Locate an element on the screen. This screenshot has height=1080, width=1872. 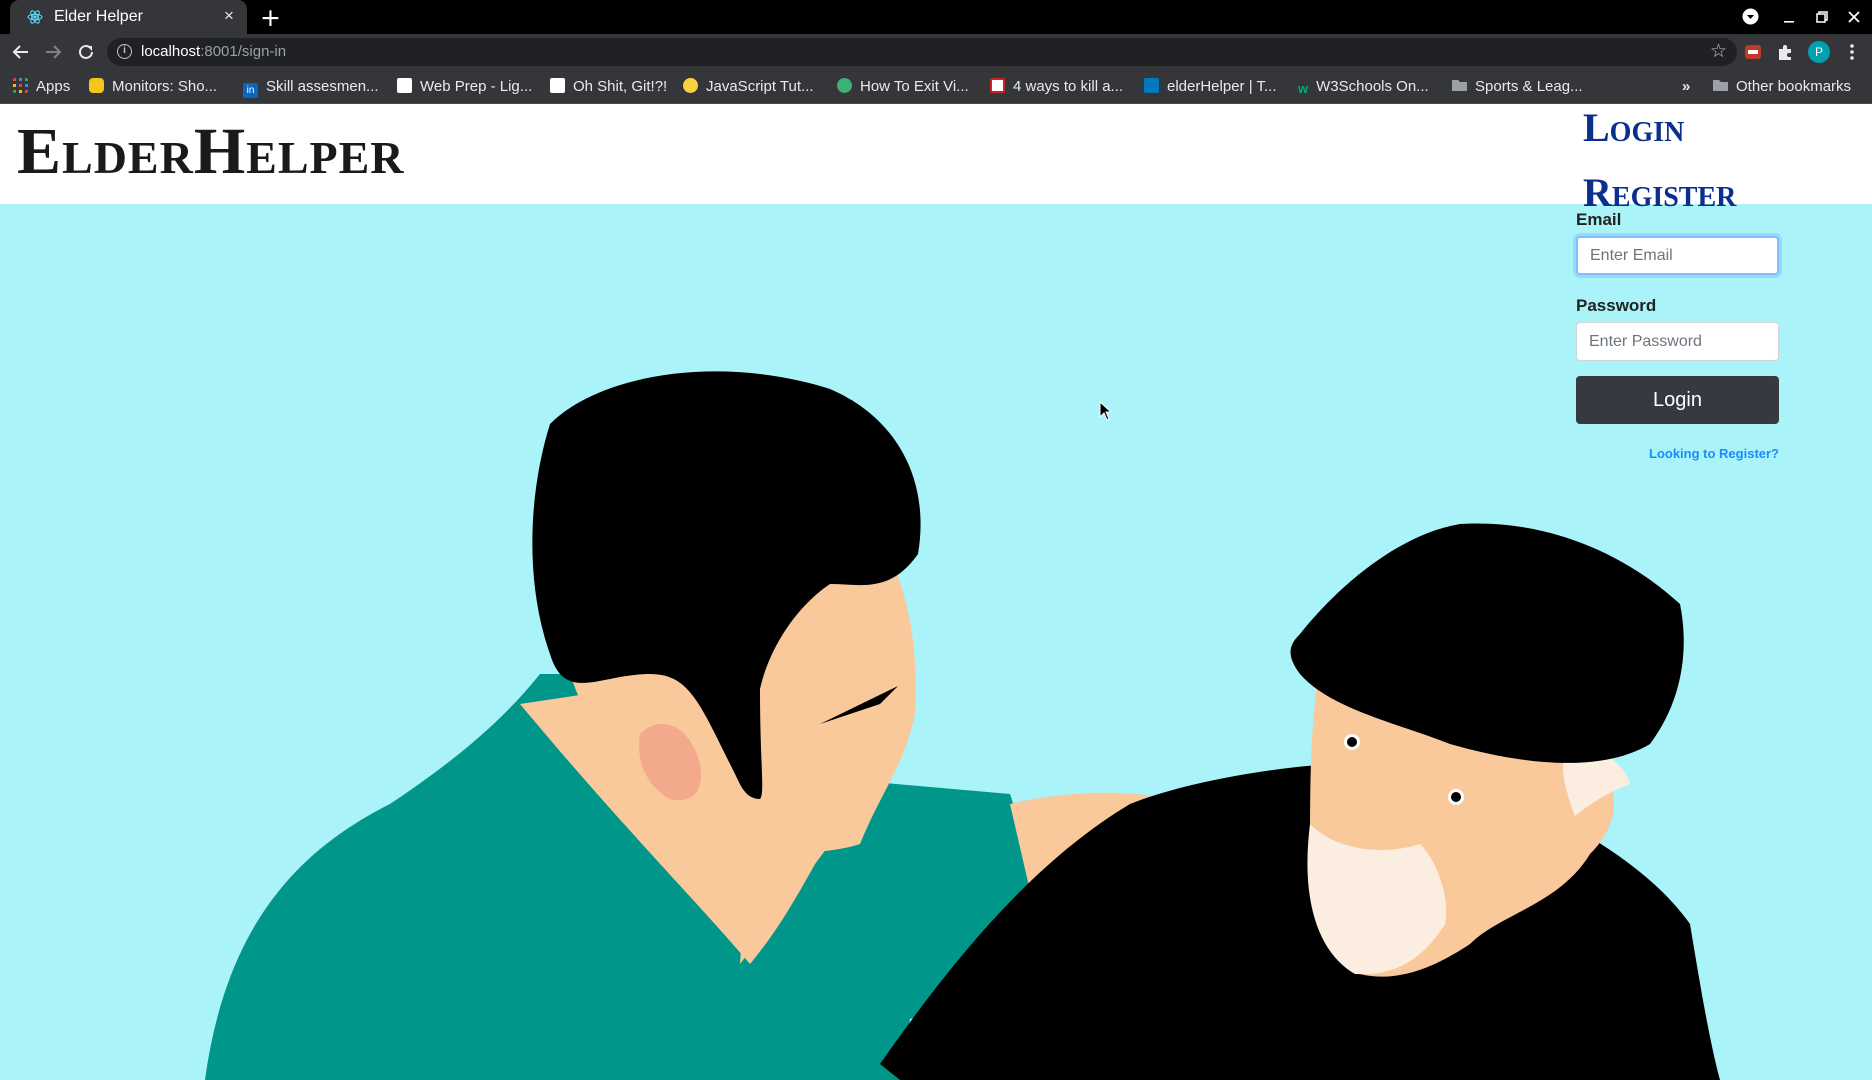
email-label: Email is located at coordinates (1599, 219).